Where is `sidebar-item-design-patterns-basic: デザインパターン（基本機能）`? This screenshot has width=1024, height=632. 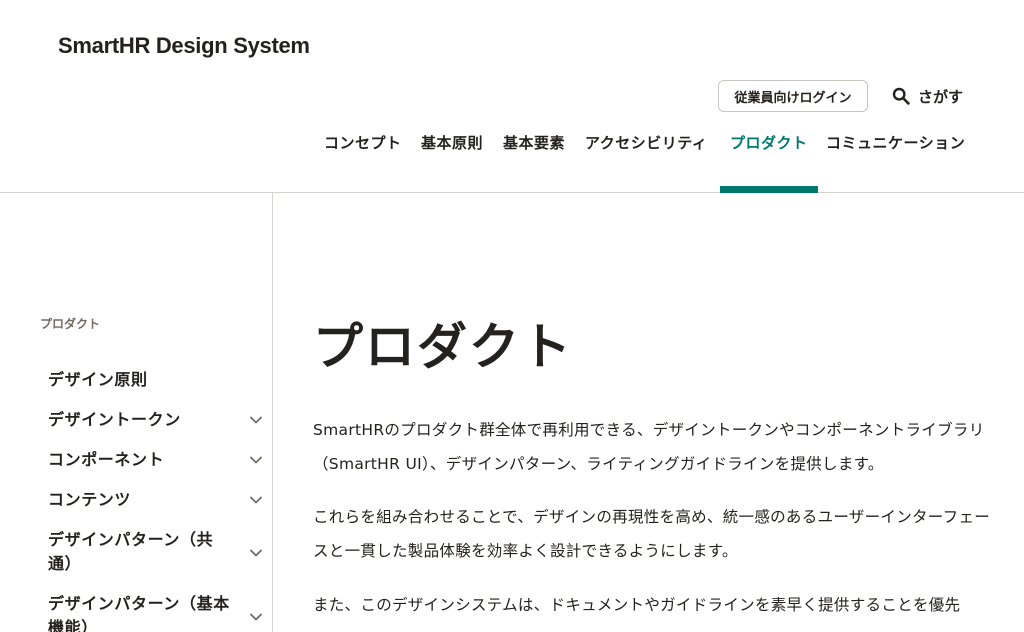 sidebar-item-design-patterns-basic: デザインパターン（基本機能） is located at coordinates (157, 612).